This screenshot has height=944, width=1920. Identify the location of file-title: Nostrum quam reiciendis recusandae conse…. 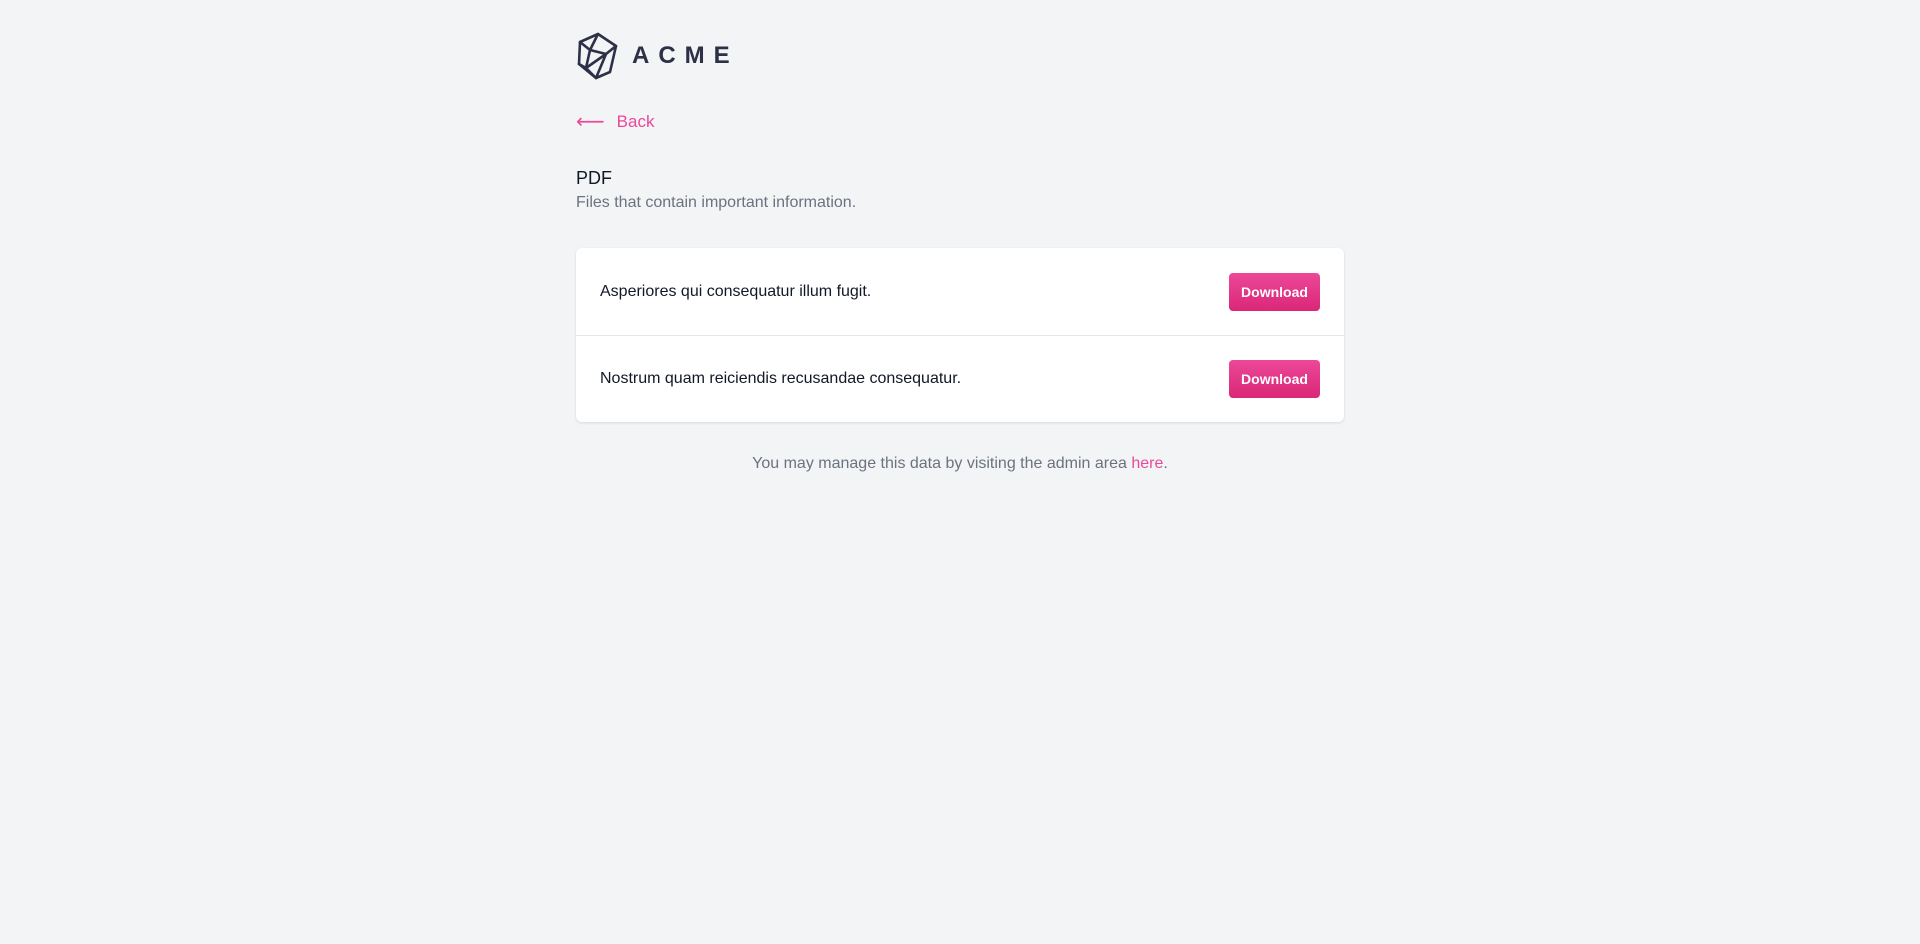
(781, 378).